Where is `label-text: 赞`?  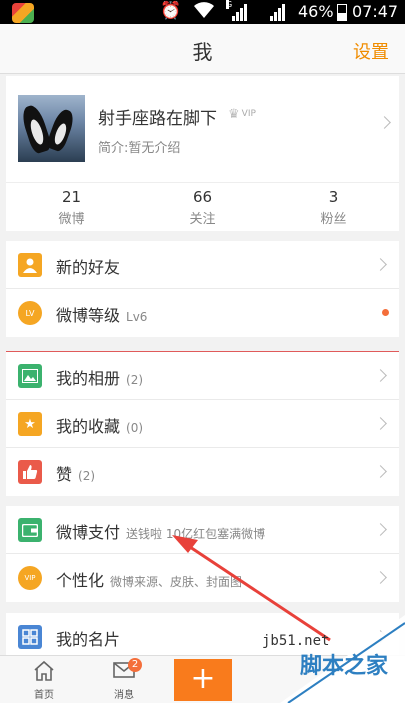 label-text: 赞 is located at coordinates (64, 474).